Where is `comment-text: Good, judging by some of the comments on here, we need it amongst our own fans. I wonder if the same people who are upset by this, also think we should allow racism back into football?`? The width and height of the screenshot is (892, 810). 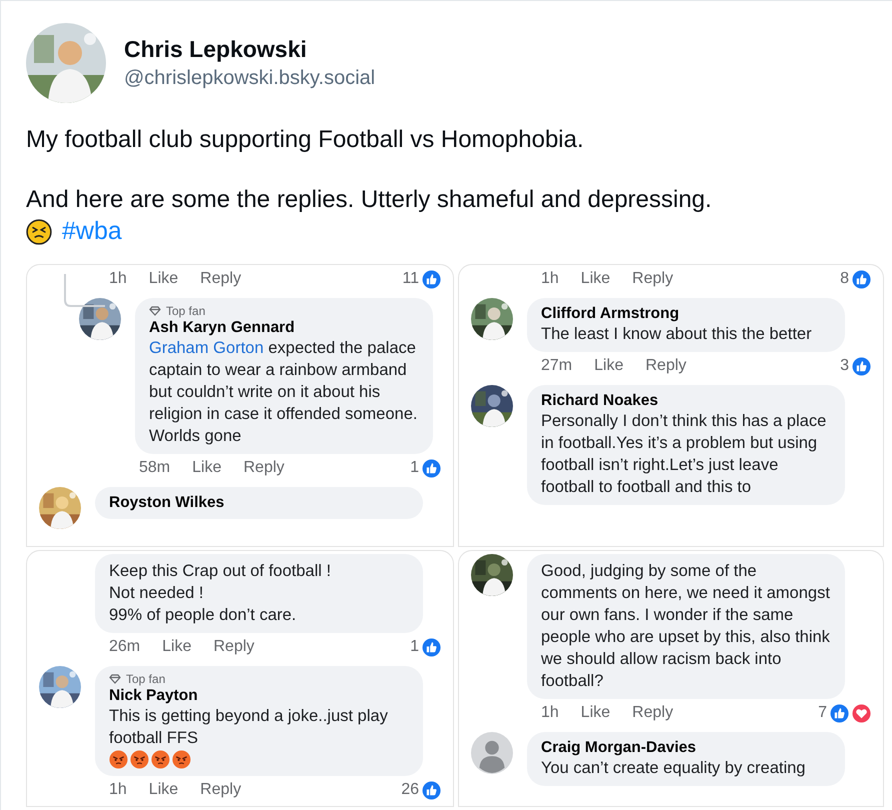 comment-text: Good, judging by some of the comments on here, we need it amongst our own fans. I wonder if the same people who are upset by this, also think we should allow racism back into football? is located at coordinates (685, 626).